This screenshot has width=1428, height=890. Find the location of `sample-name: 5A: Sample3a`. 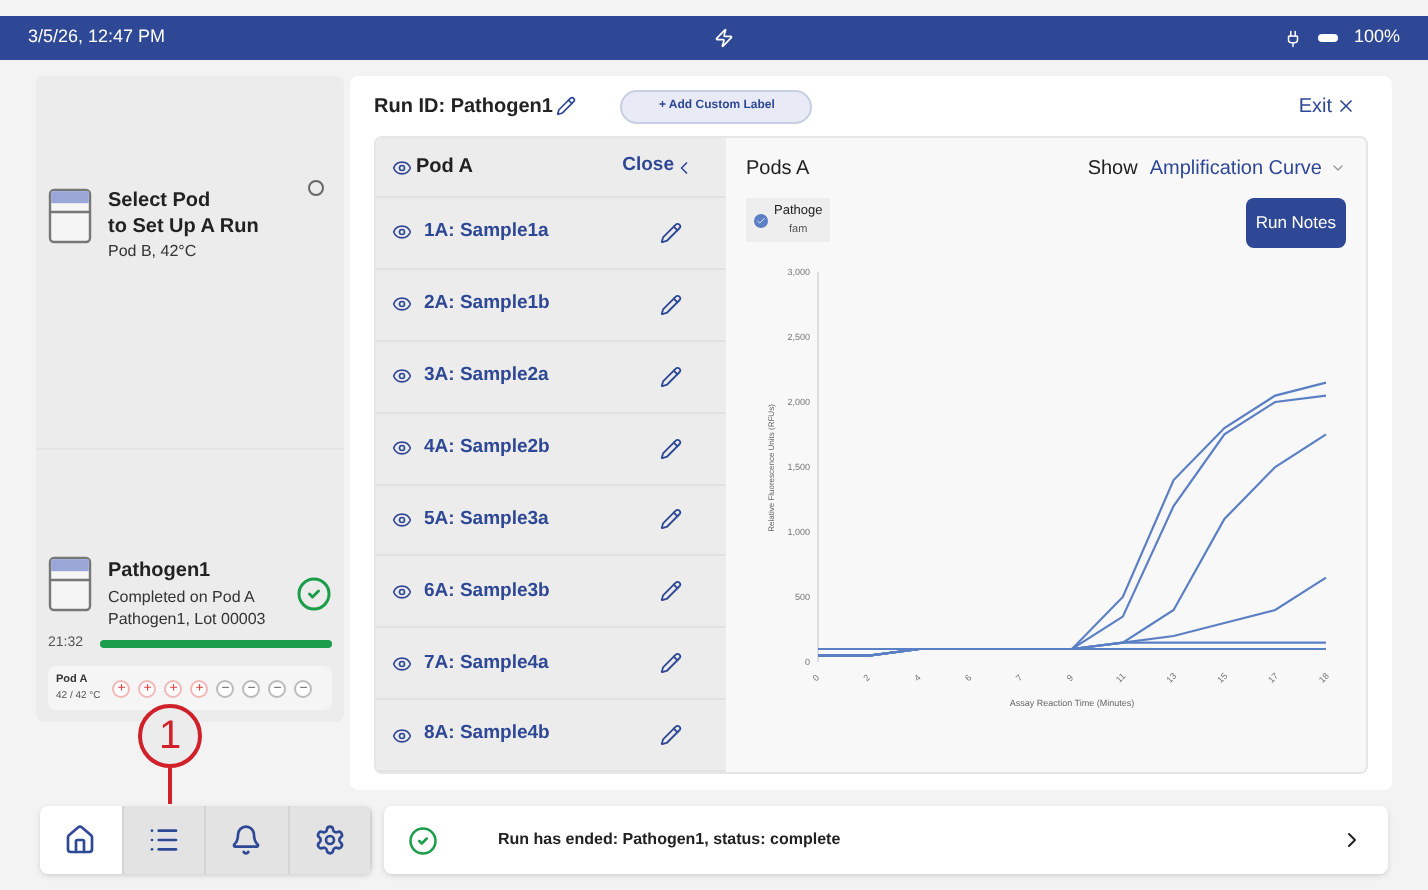

sample-name: 5A: Sample3a is located at coordinates (486, 519).